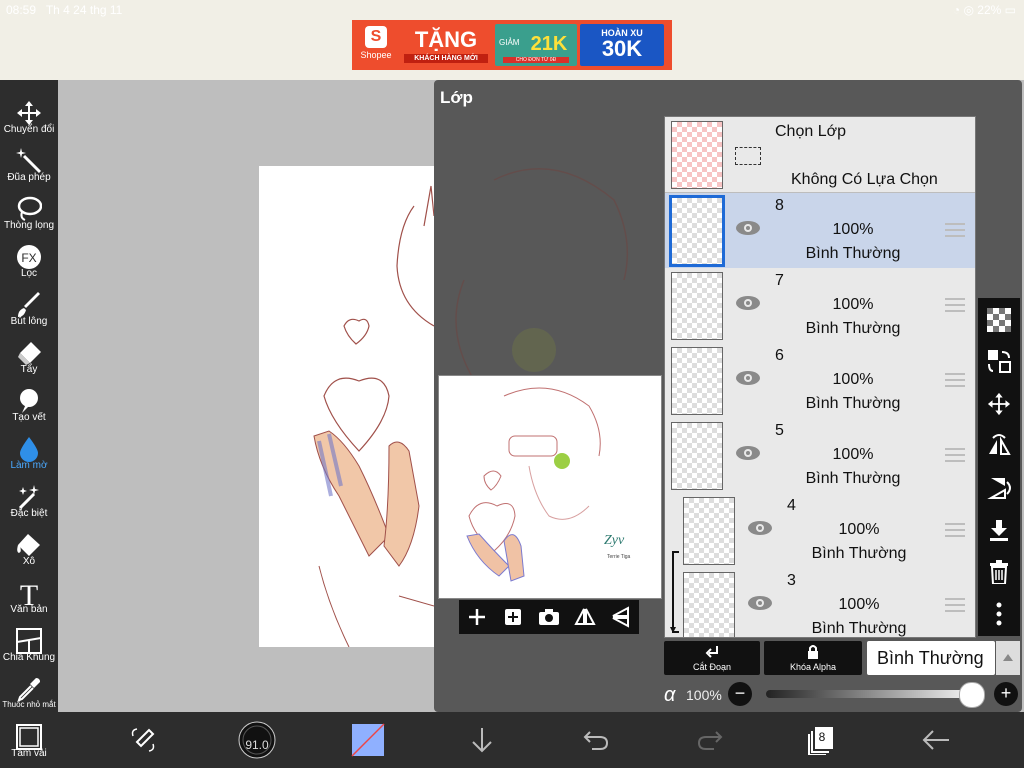 The width and height of the screenshot is (1024, 768). Describe the element at coordinates (712, 667) in the screenshot. I see `clipping-label: Cắt Đoạn` at that location.